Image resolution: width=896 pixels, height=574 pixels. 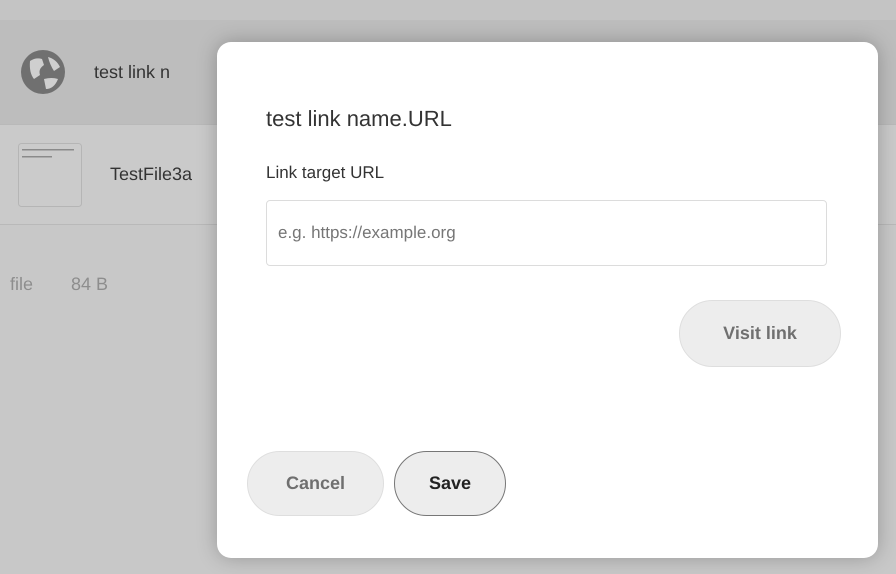 What do you see at coordinates (760, 333) in the screenshot?
I see `visit-link-button: Visit link` at bounding box center [760, 333].